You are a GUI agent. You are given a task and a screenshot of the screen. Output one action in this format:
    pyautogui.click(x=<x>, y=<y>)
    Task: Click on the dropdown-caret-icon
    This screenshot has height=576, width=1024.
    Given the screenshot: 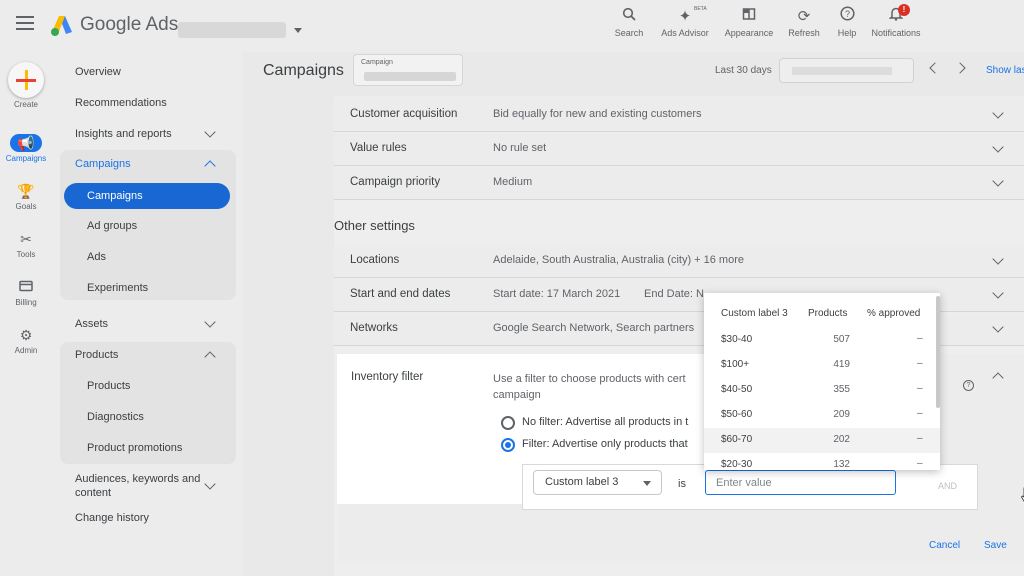 What is the action you would take?
    pyautogui.click(x=647, y=483)
    